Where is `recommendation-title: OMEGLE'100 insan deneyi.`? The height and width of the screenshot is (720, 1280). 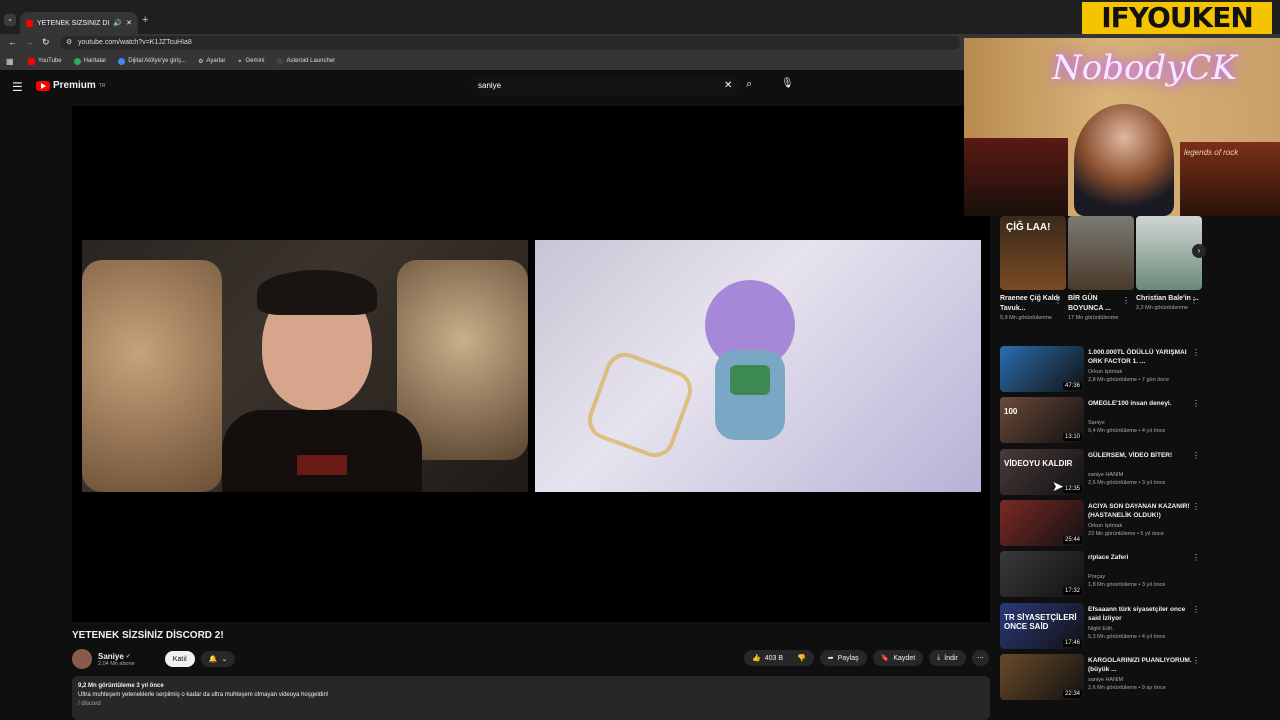 recommendation-title: OMEGLE'100 insan deneyi. is located at coordinates (1140, 403).